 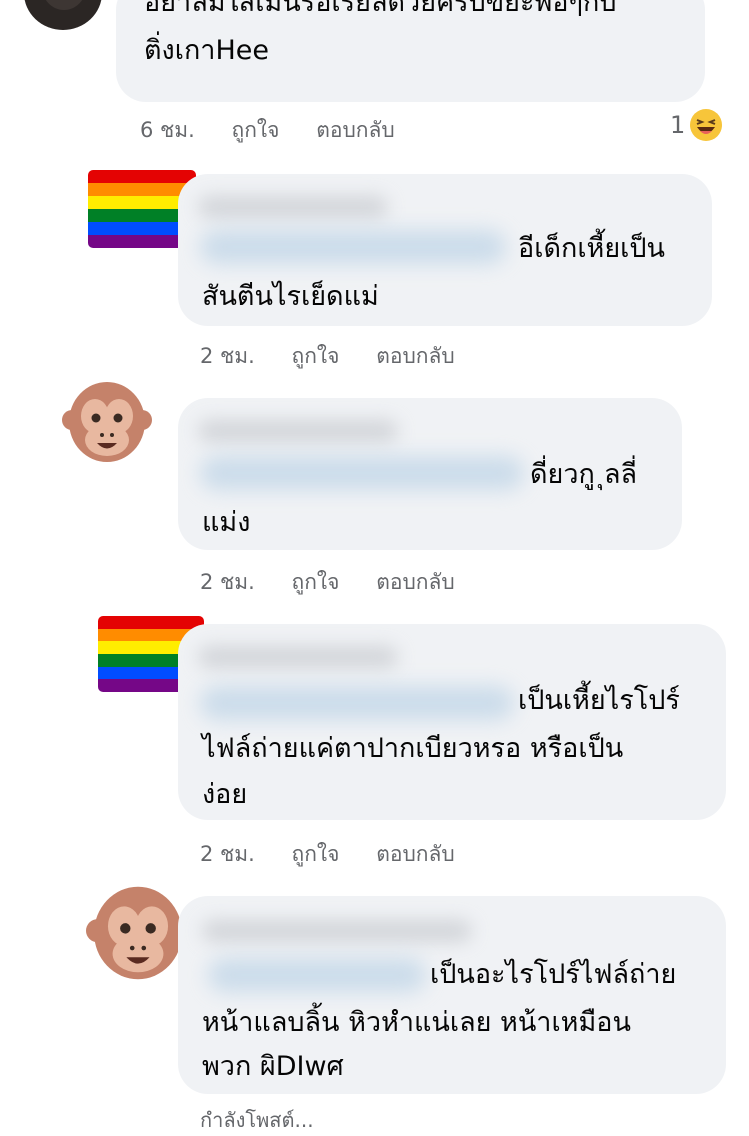 I want to click on comment-bubble: อีเด็กเหี้ยเป็น สันตีนไรเย็ดแม่, so click(x=445, y=250).